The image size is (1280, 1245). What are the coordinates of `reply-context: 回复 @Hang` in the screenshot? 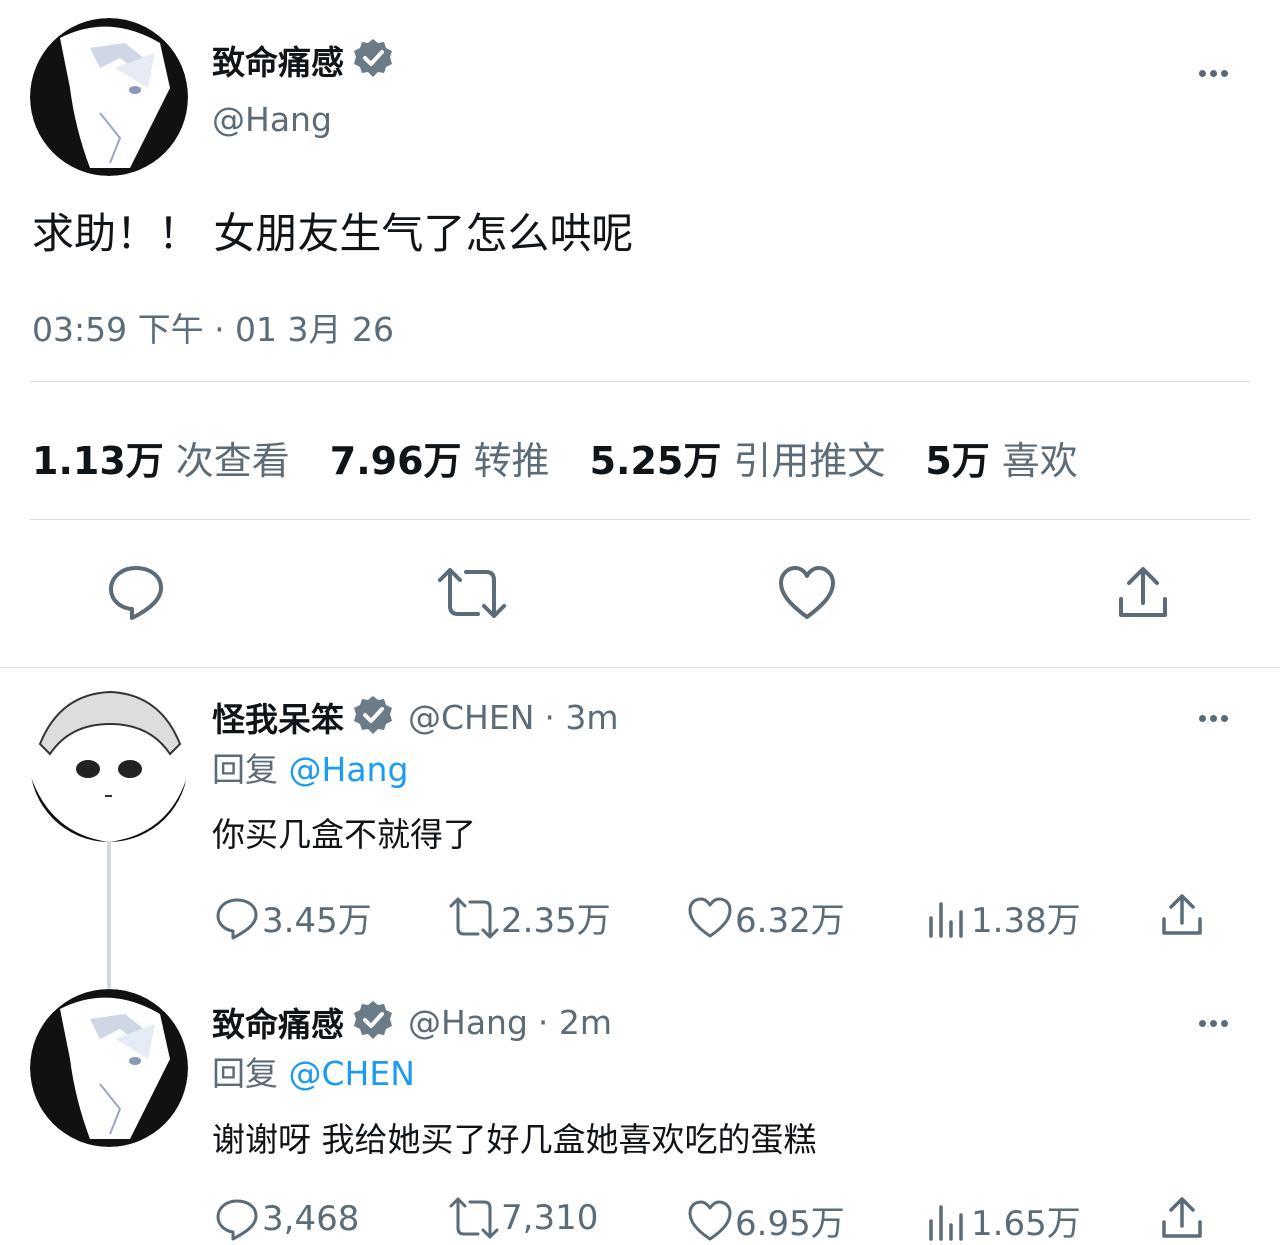 It's located at (310, 769).